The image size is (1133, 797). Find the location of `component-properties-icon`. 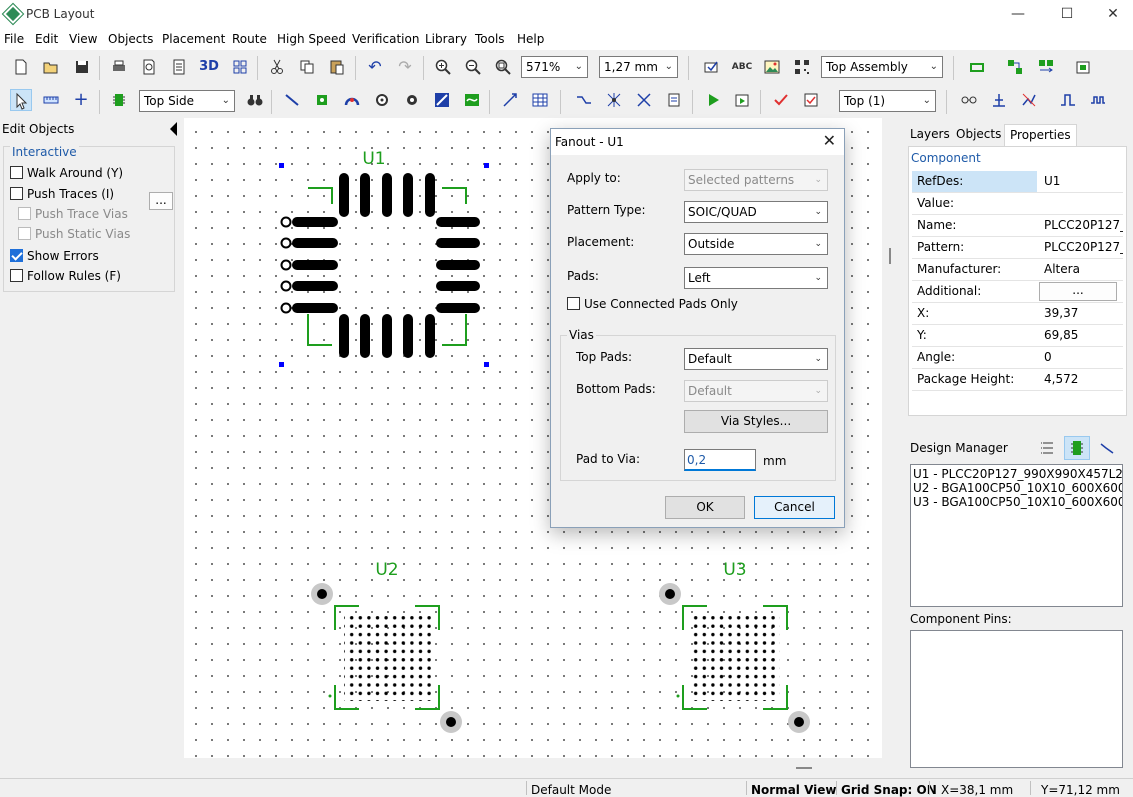

component-properties-icon is located at coordinates (1083, 67).